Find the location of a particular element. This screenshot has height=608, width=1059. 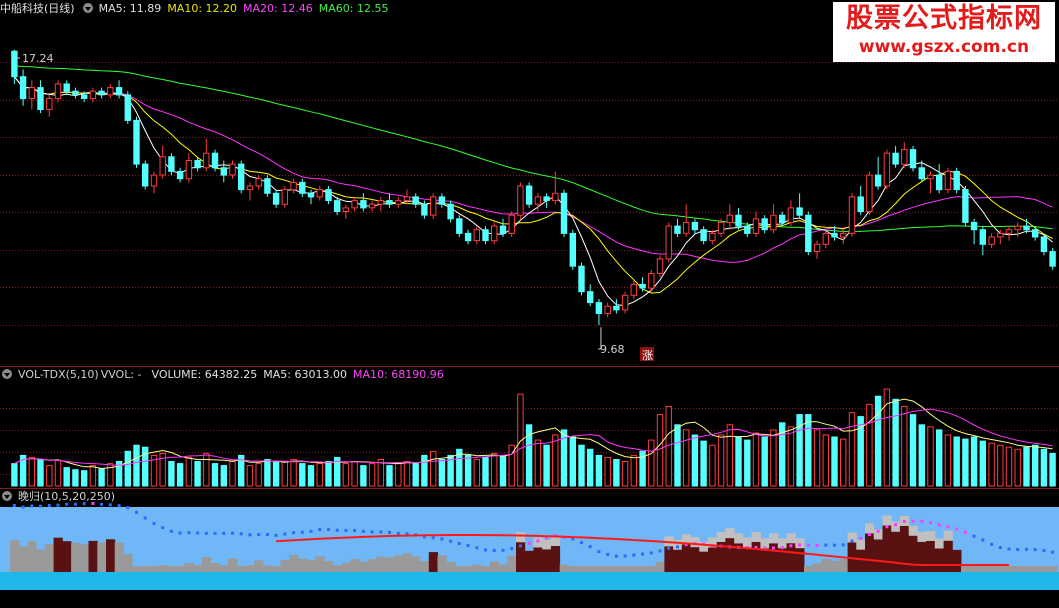

indicator-dropdown-icon is located at coordinates (7, 496).